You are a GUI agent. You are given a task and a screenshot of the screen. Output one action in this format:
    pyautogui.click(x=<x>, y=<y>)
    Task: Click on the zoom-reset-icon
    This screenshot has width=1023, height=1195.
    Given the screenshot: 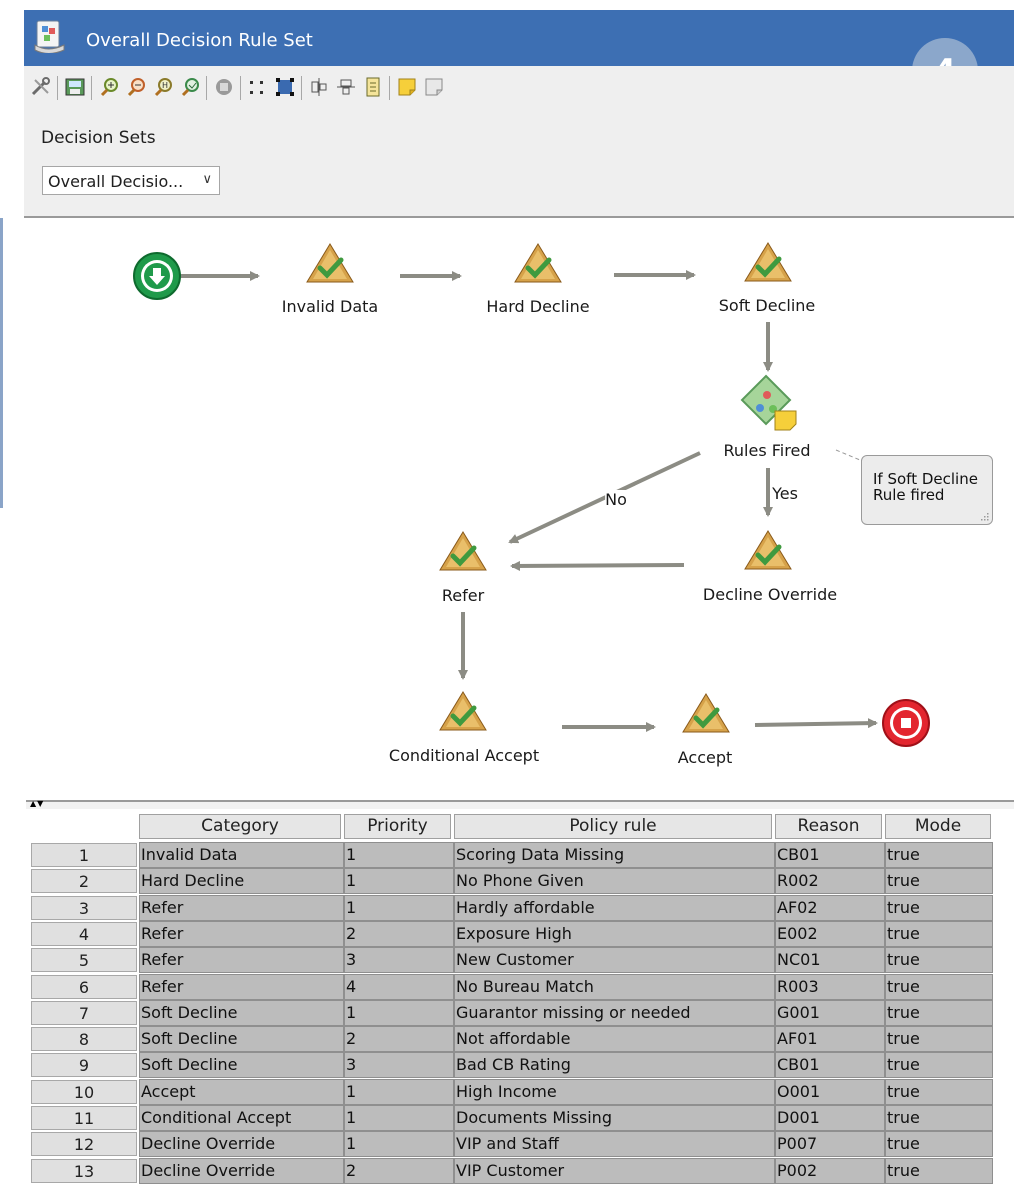 What is the action you would take?
    pyautogui.click(x=190, y=87)
    